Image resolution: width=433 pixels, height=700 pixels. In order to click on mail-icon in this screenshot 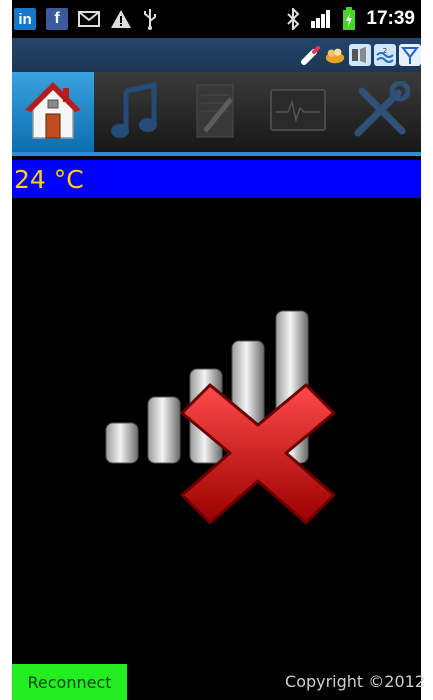, I will do `click(89, 19)`.